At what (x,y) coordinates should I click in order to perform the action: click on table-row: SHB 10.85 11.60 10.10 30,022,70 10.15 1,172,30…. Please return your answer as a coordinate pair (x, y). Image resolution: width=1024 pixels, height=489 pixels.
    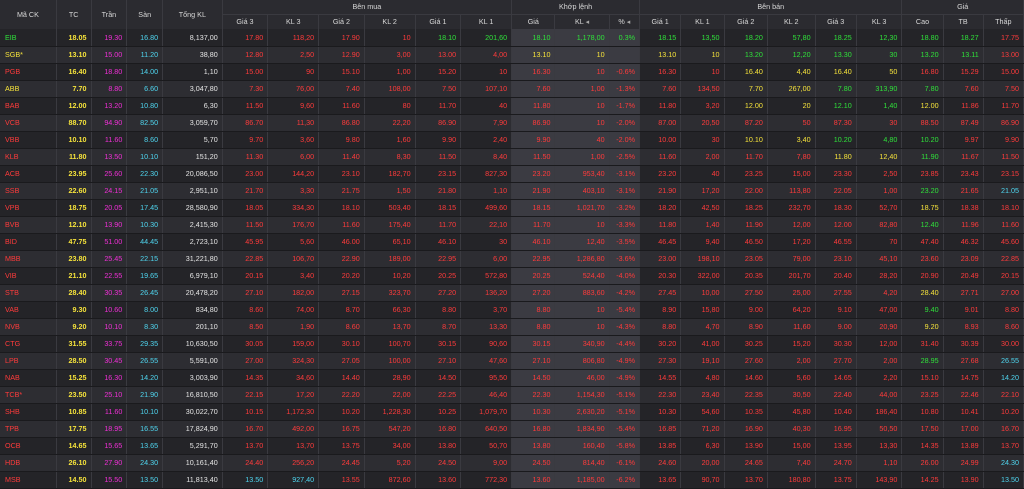
    Looking at the image, I should click on (512, 412).